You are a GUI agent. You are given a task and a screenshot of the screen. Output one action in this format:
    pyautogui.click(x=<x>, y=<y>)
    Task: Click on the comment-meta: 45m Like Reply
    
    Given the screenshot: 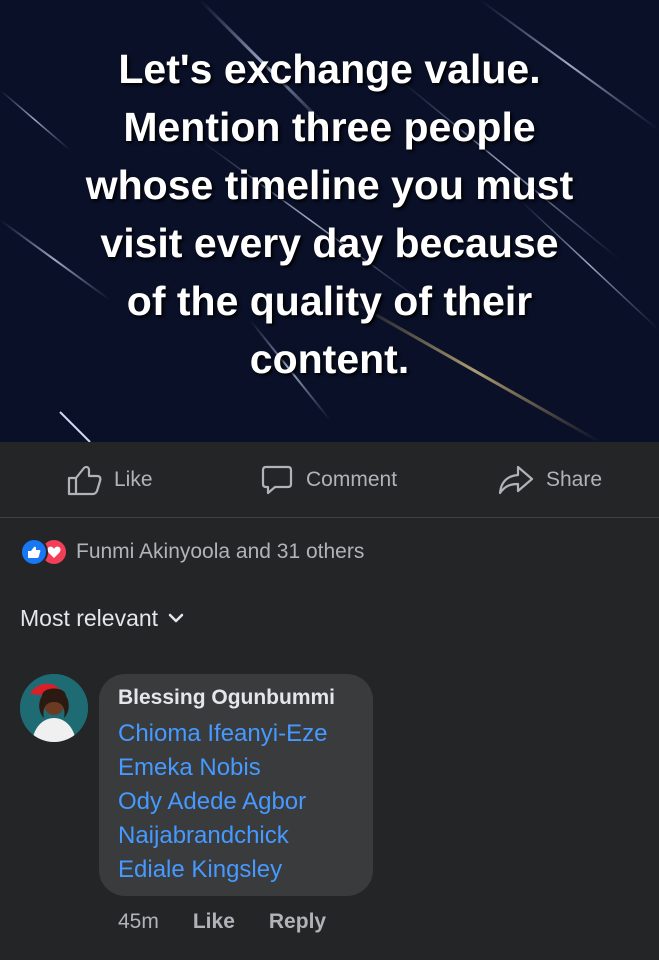 What is the action you would take?
    pyautogui.click(x=222, y=922)
    